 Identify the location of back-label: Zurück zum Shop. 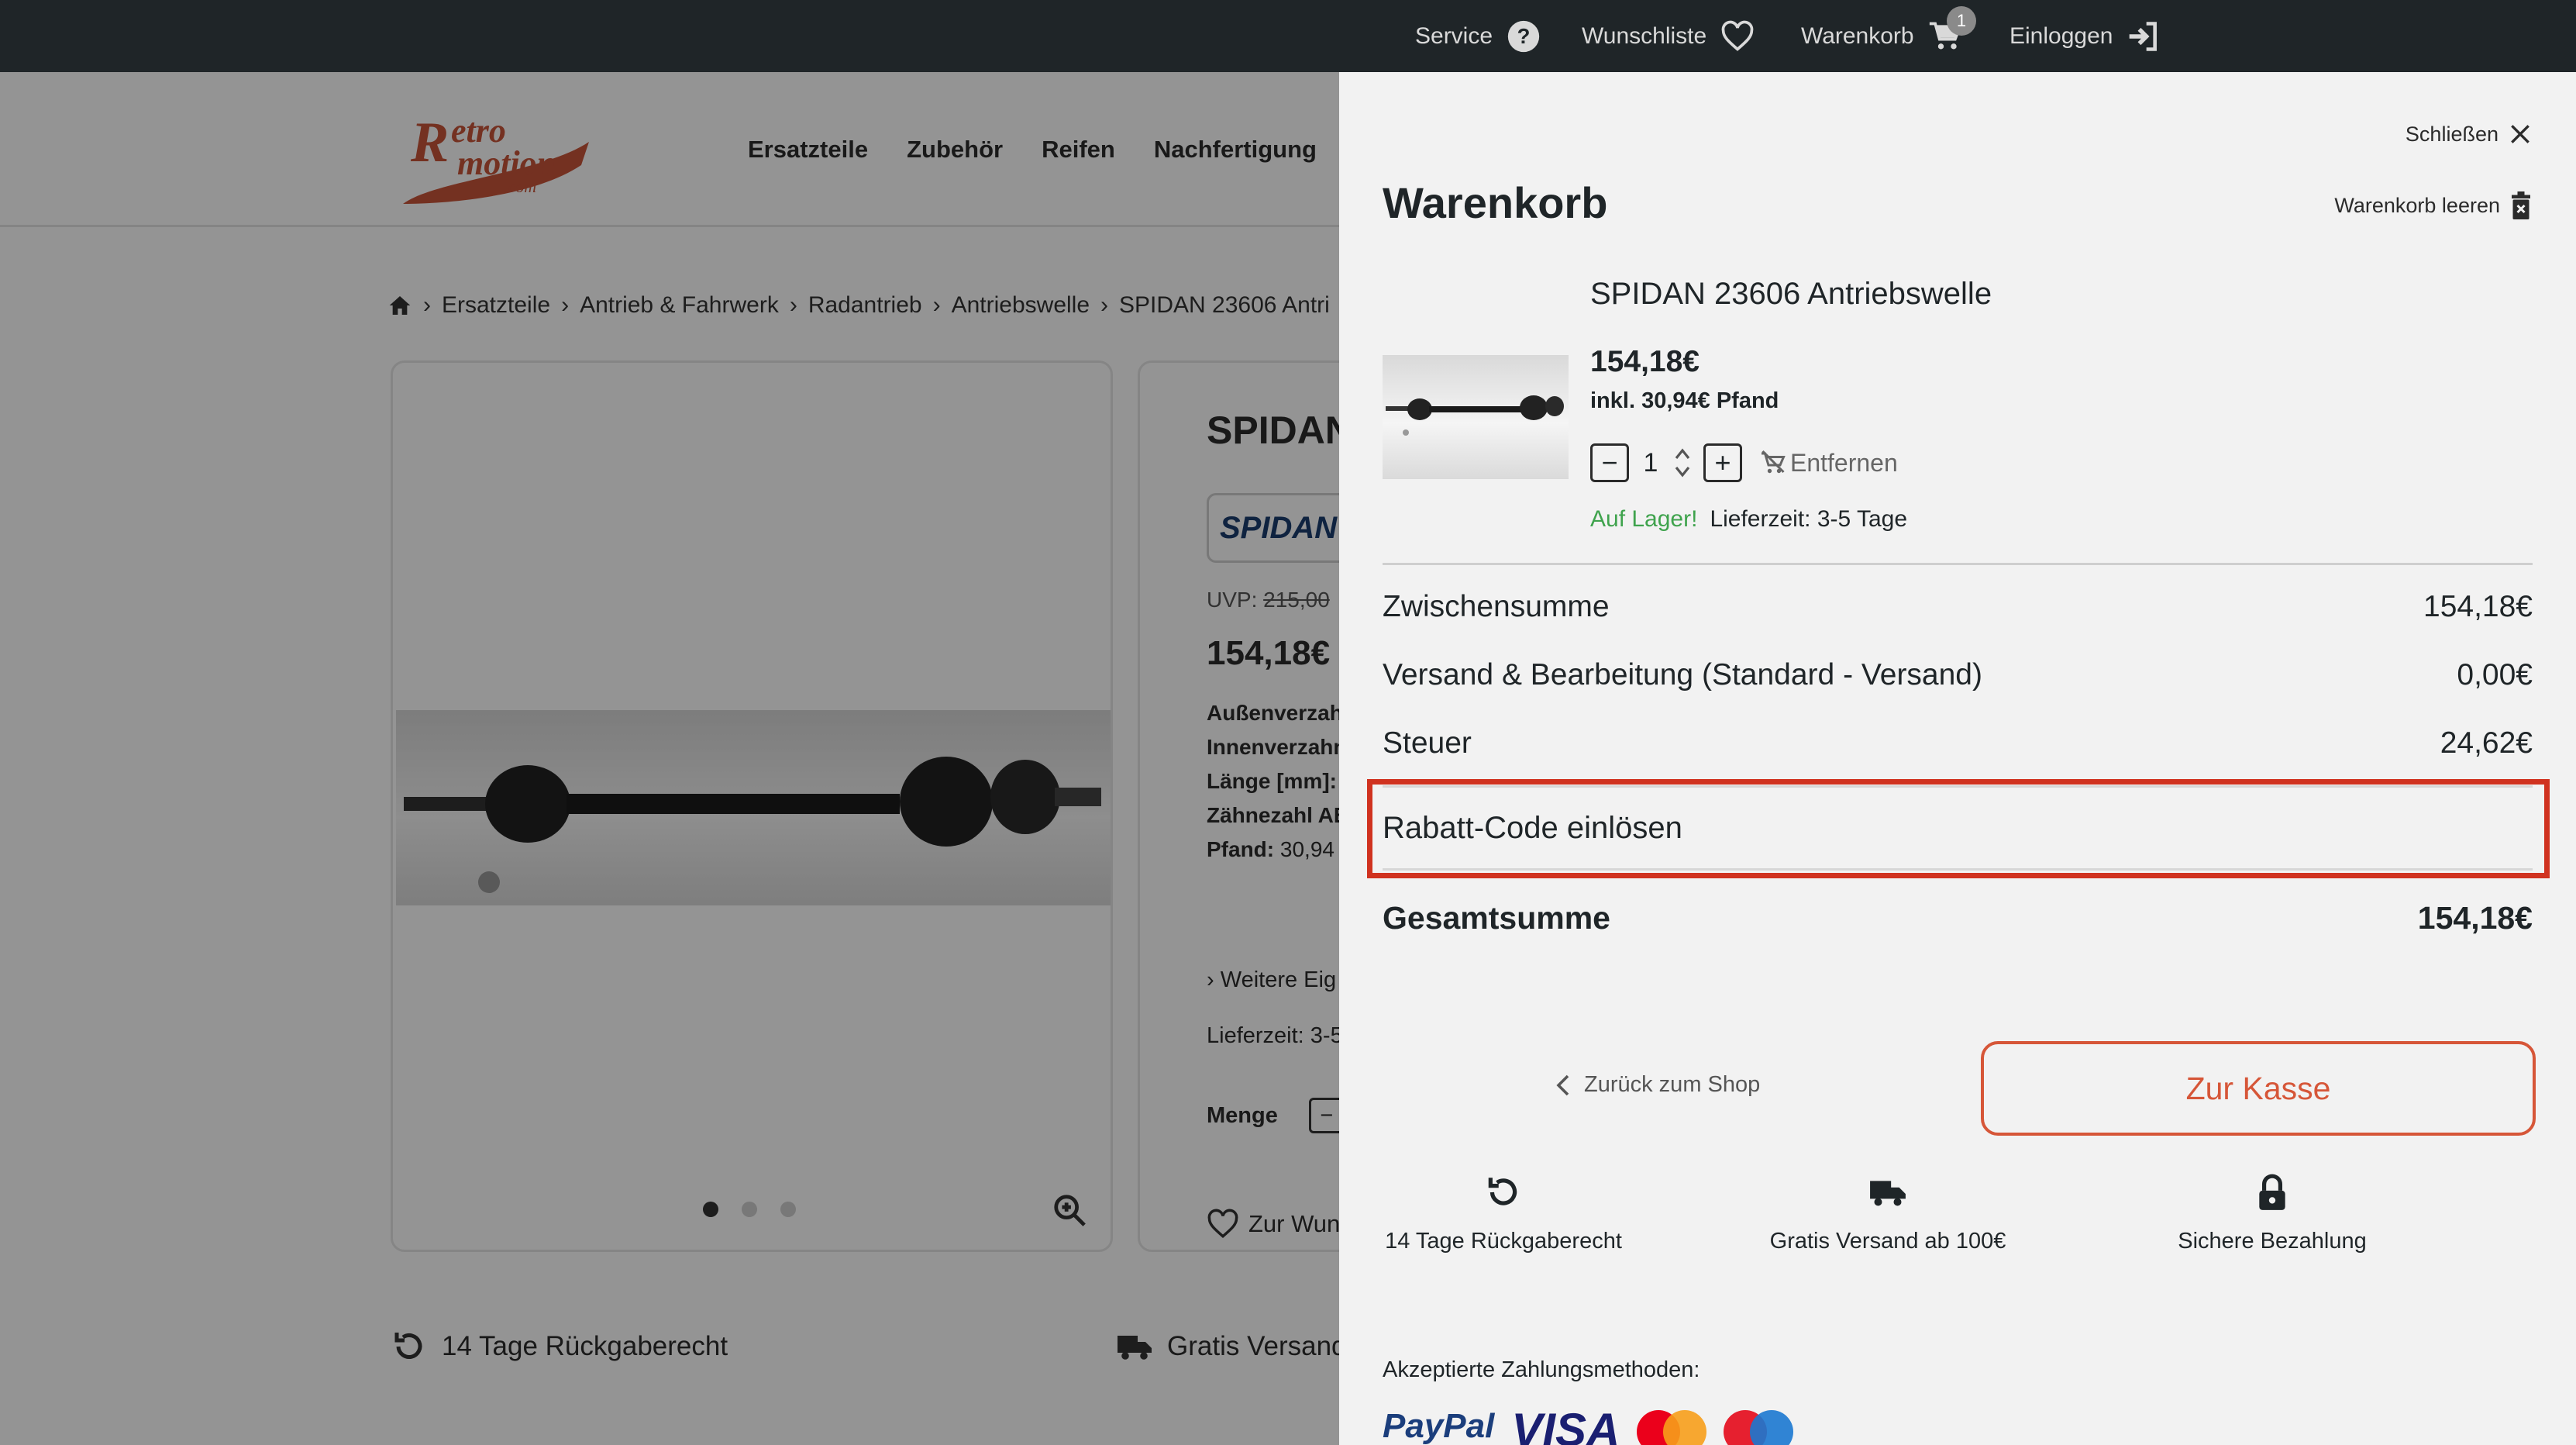
(1672, 1084).